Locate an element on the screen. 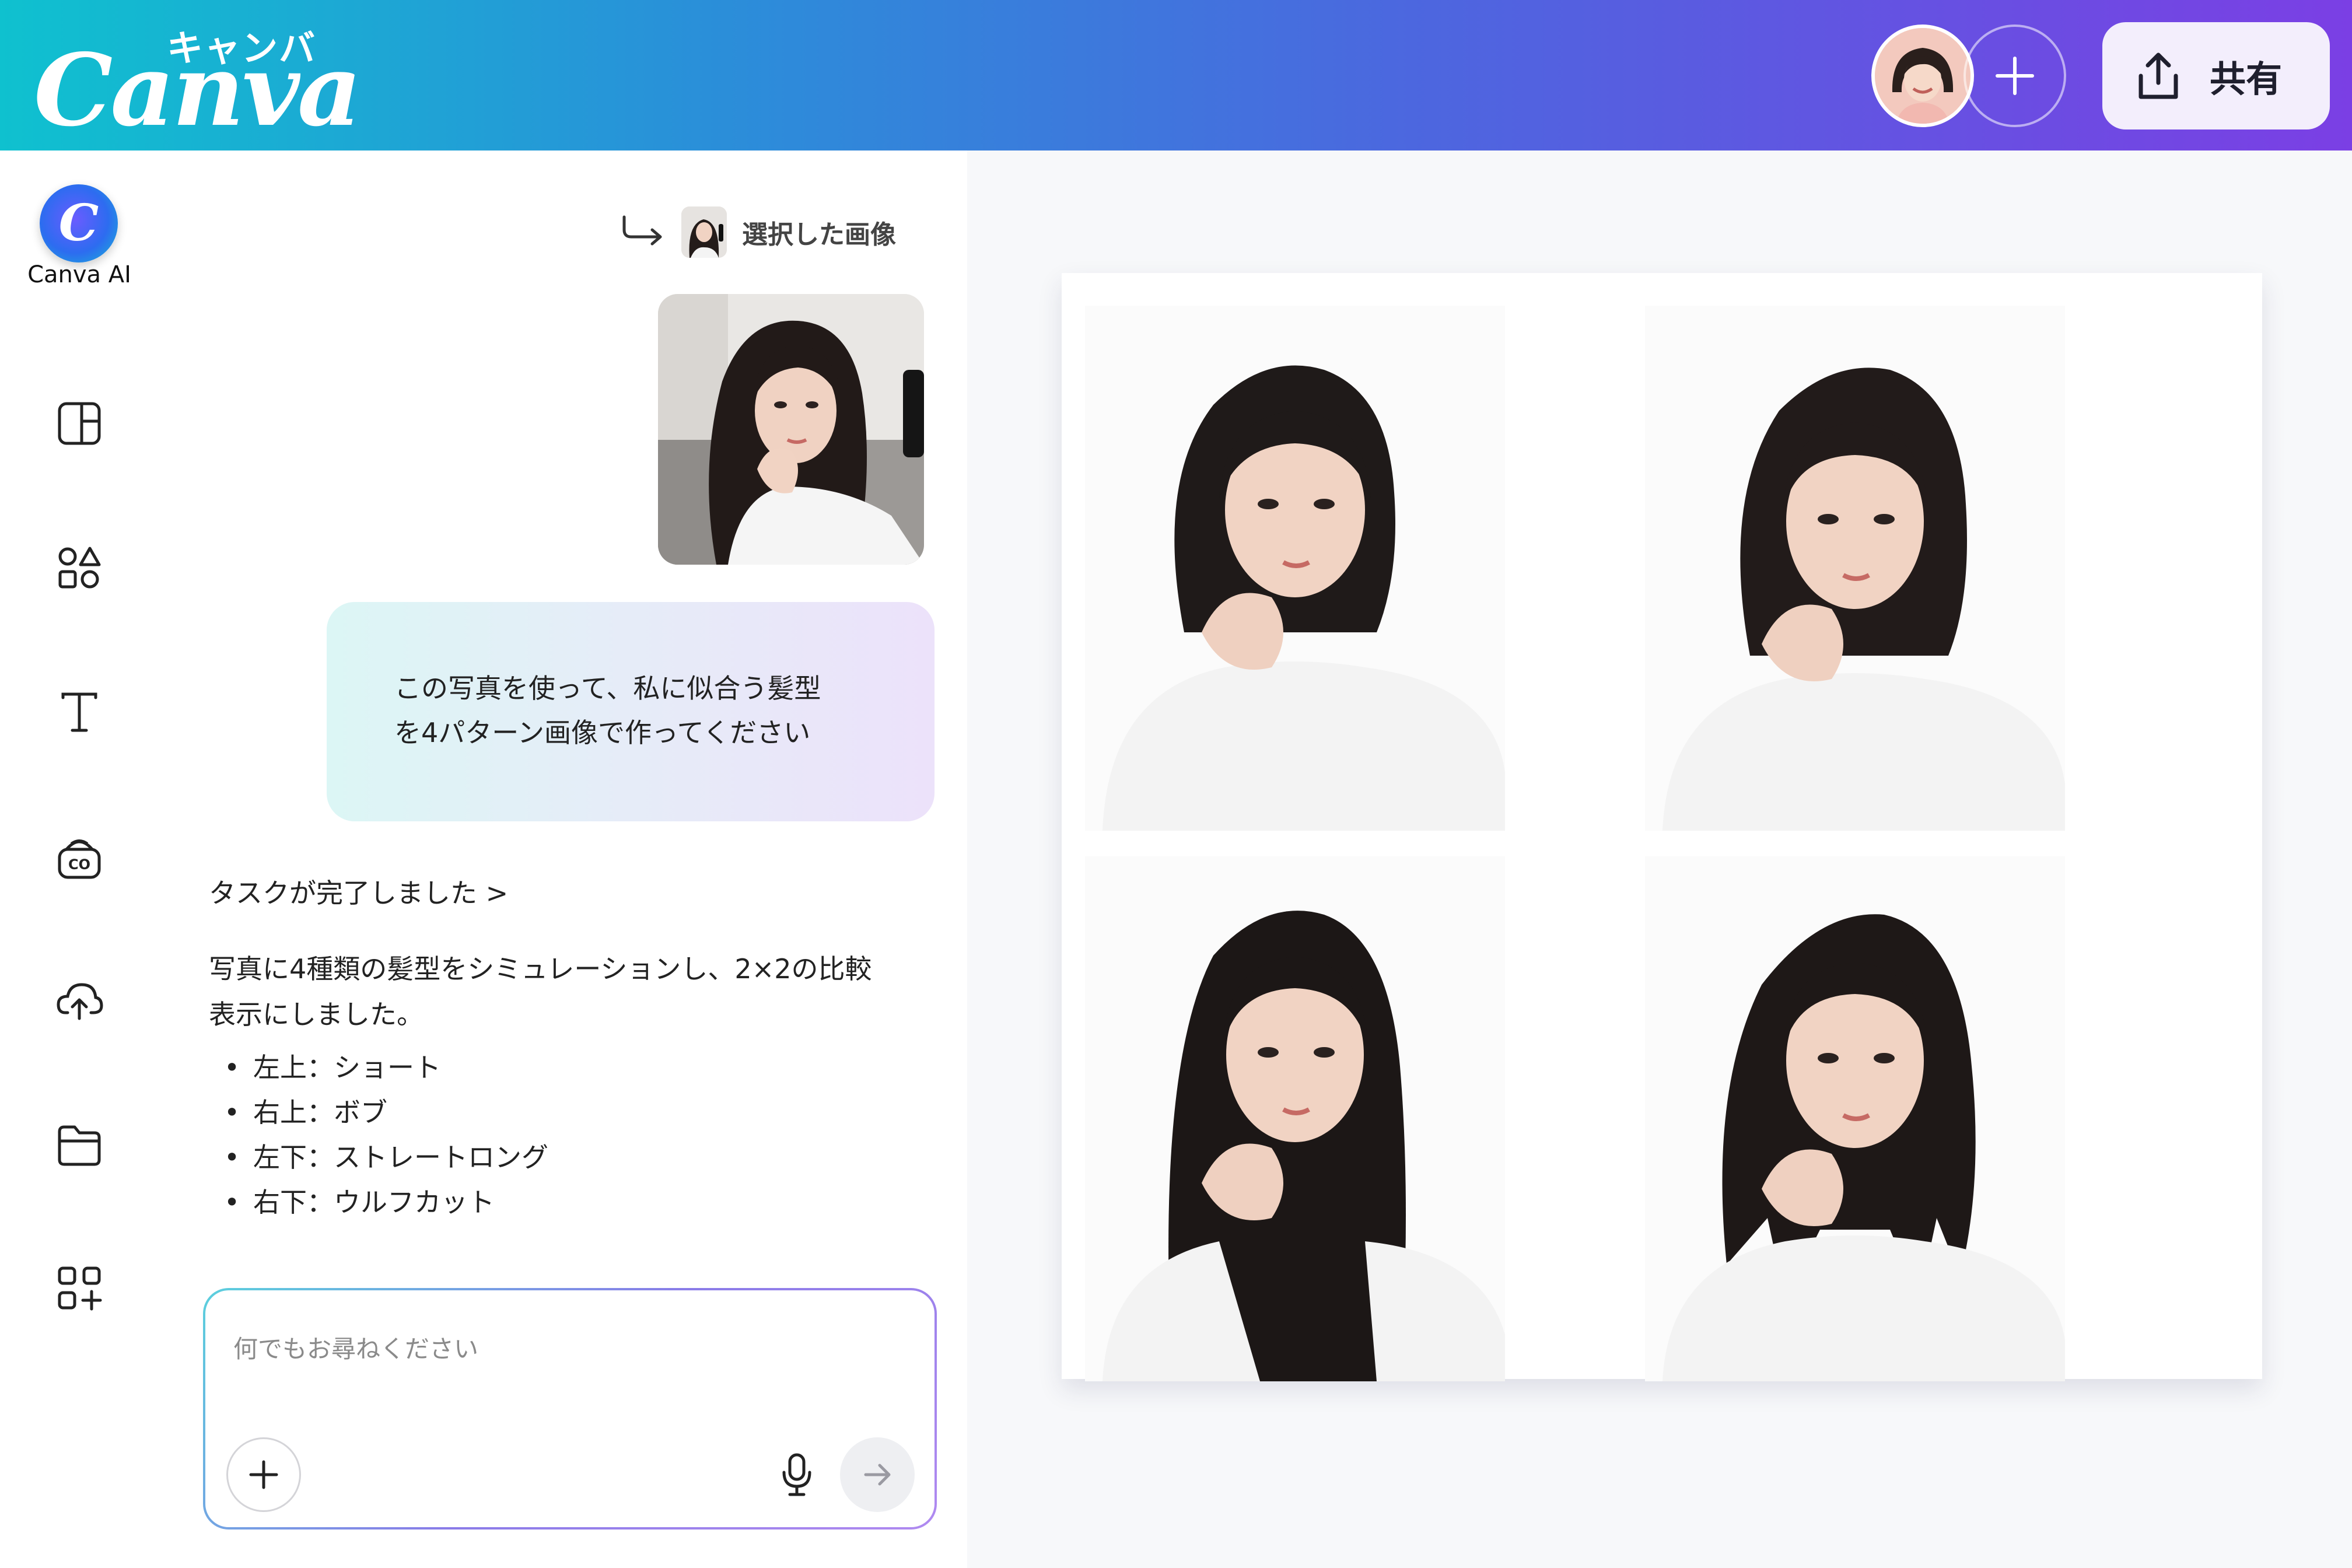 This screenshot has width=2352, height=1568. attach-button is located at coordinates (263, 1475).